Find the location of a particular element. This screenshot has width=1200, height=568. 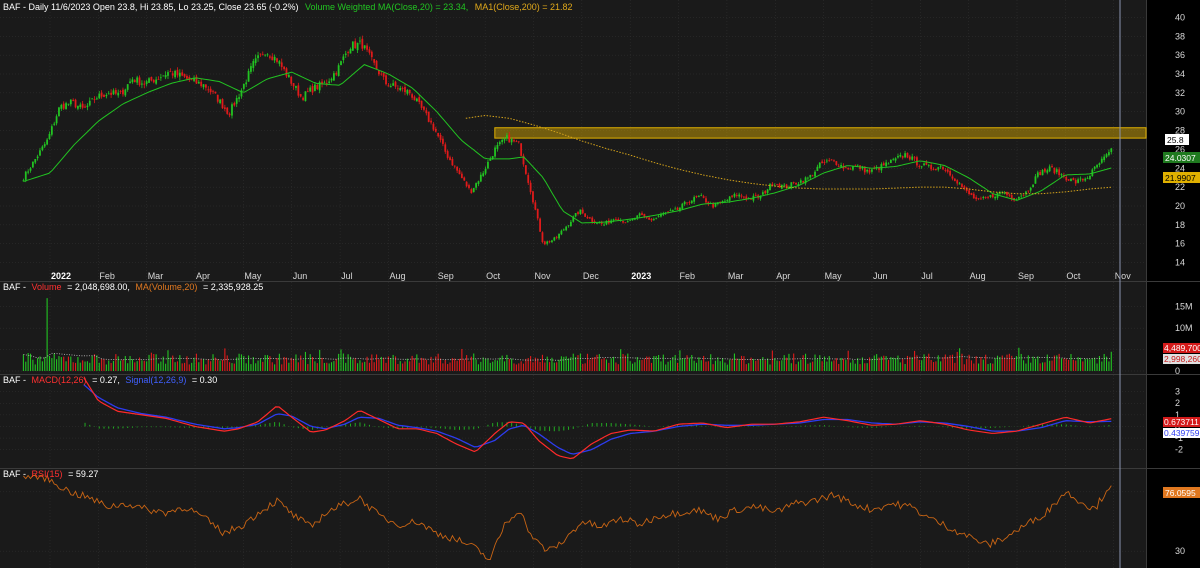

macd-tag: 0.673711 is located at coordinates (1181, 422).